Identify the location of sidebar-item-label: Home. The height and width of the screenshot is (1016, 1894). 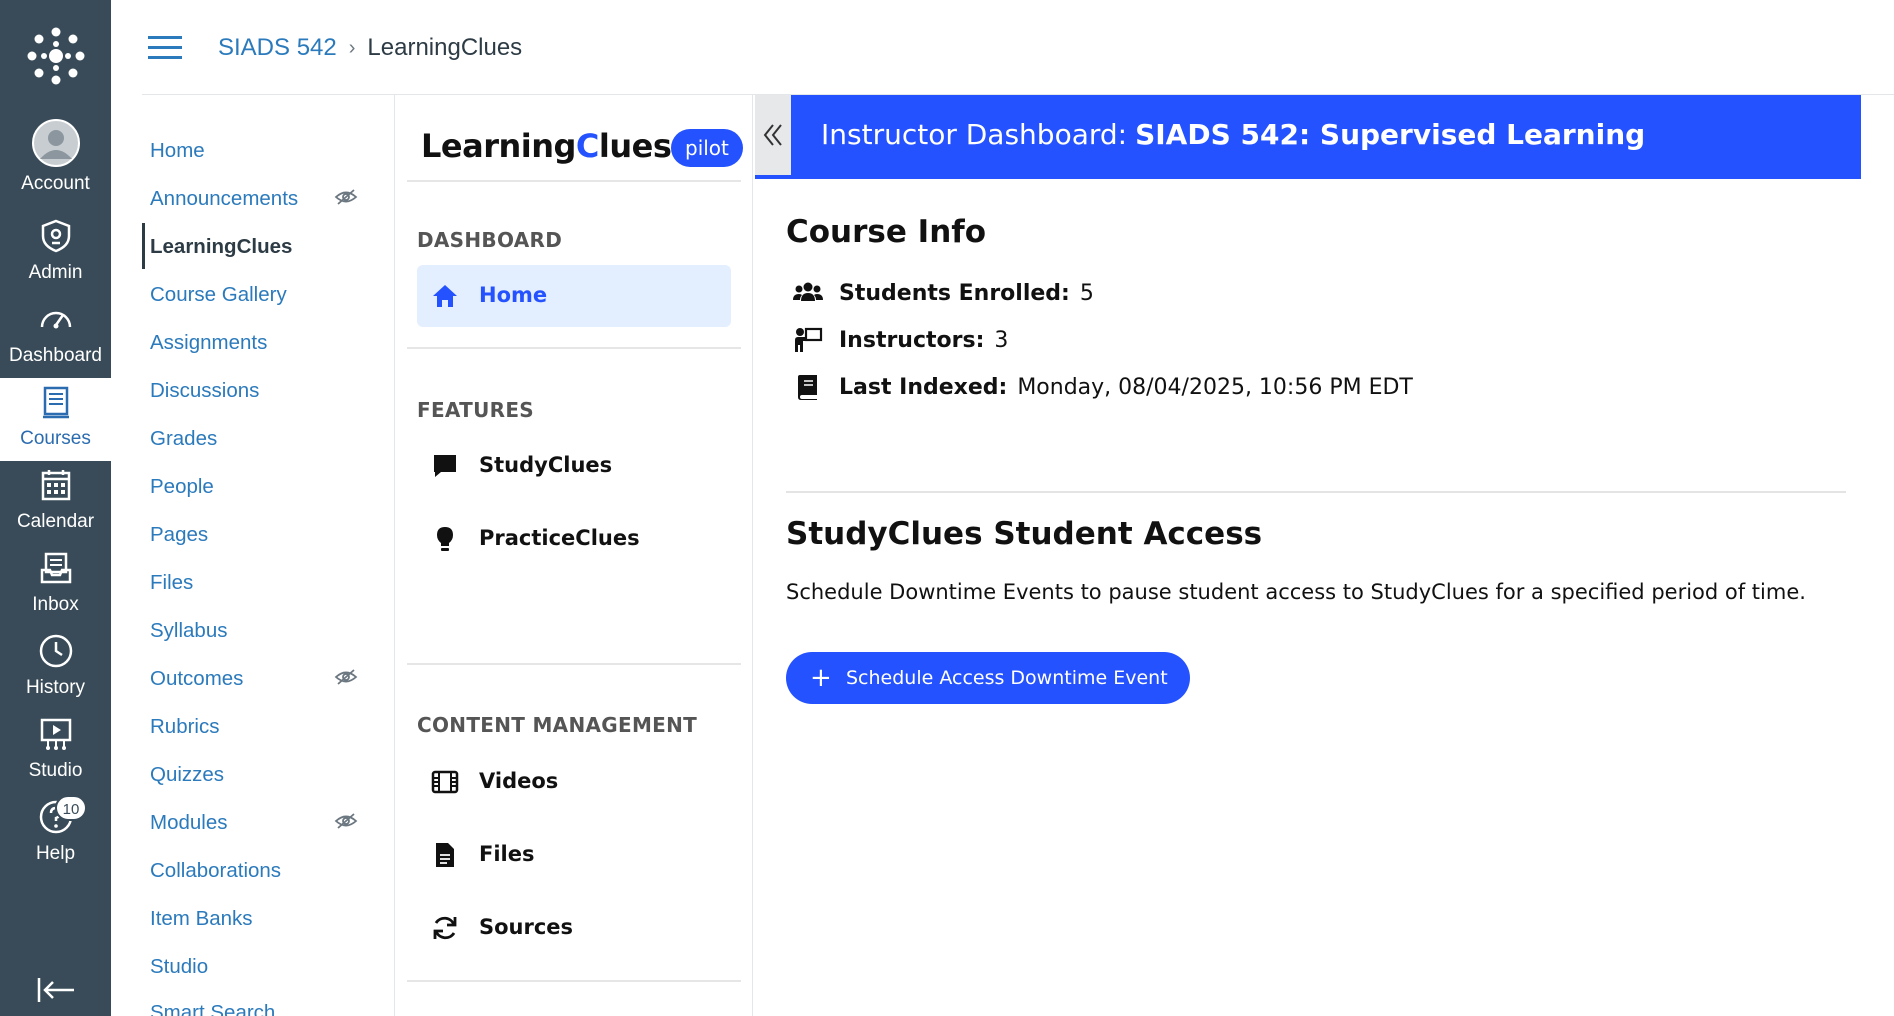
(513, 295).